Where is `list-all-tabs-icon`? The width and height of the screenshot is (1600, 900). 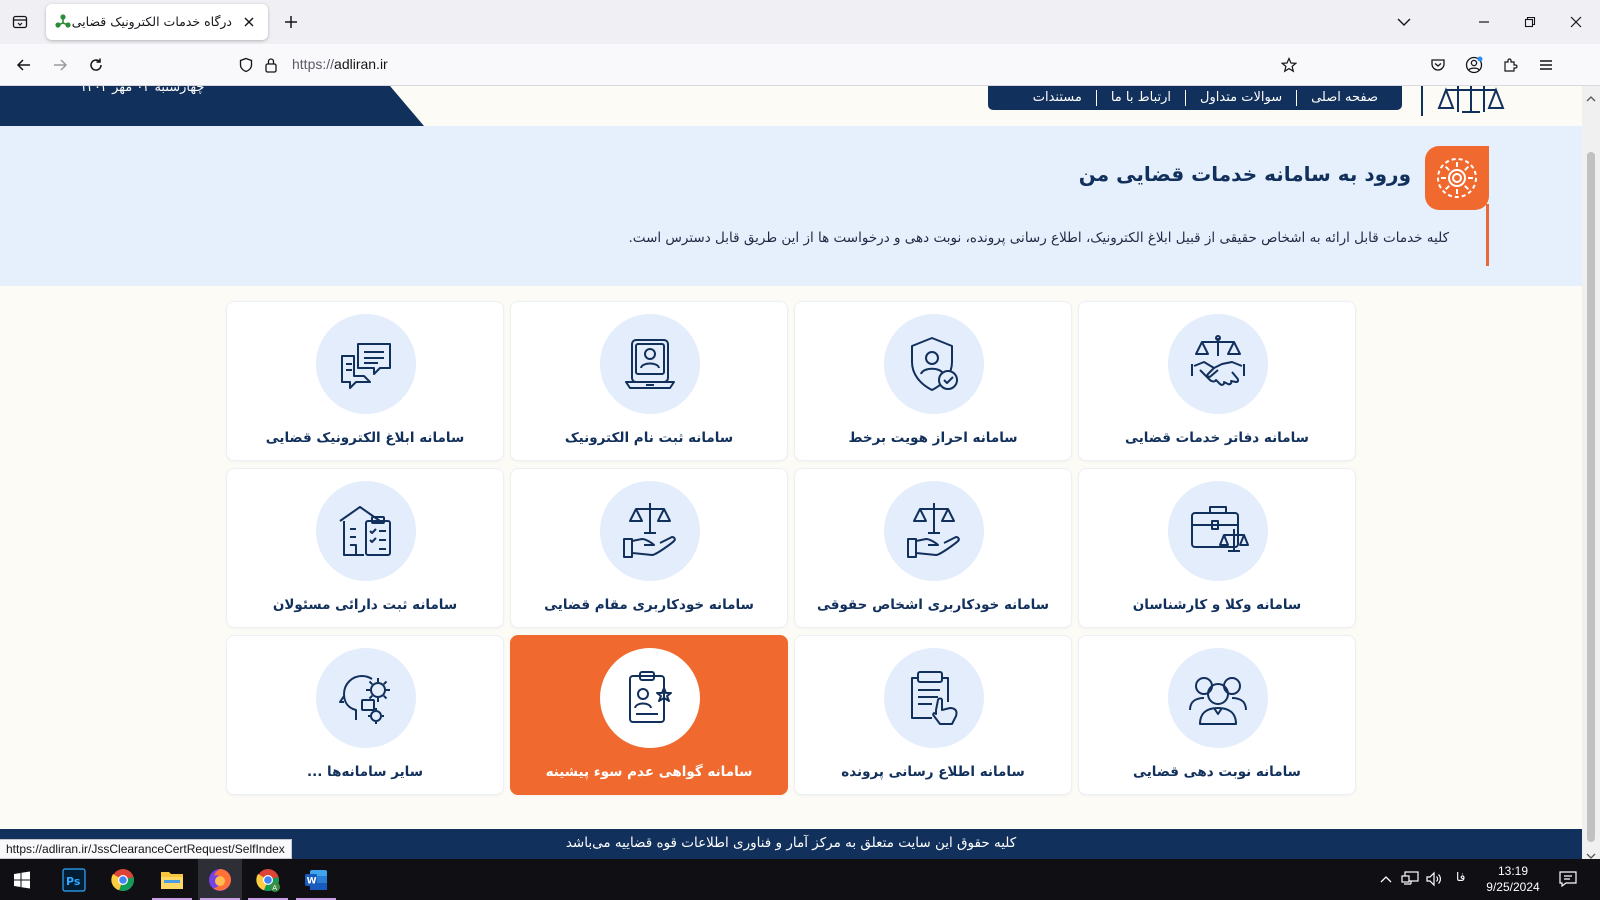
list-all-tabs-icon is located at coordinates (1404, 22).